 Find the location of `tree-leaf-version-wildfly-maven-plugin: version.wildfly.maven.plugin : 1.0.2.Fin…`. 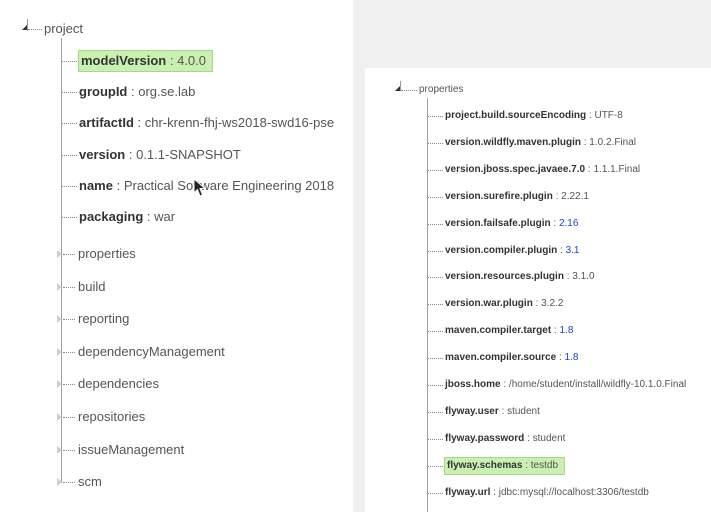

tree-leaf-version-wildfly-maven-plugin: version.wildfly.maven.plugin : 1.0.2.Fin… is located at coordinates (540, 143).